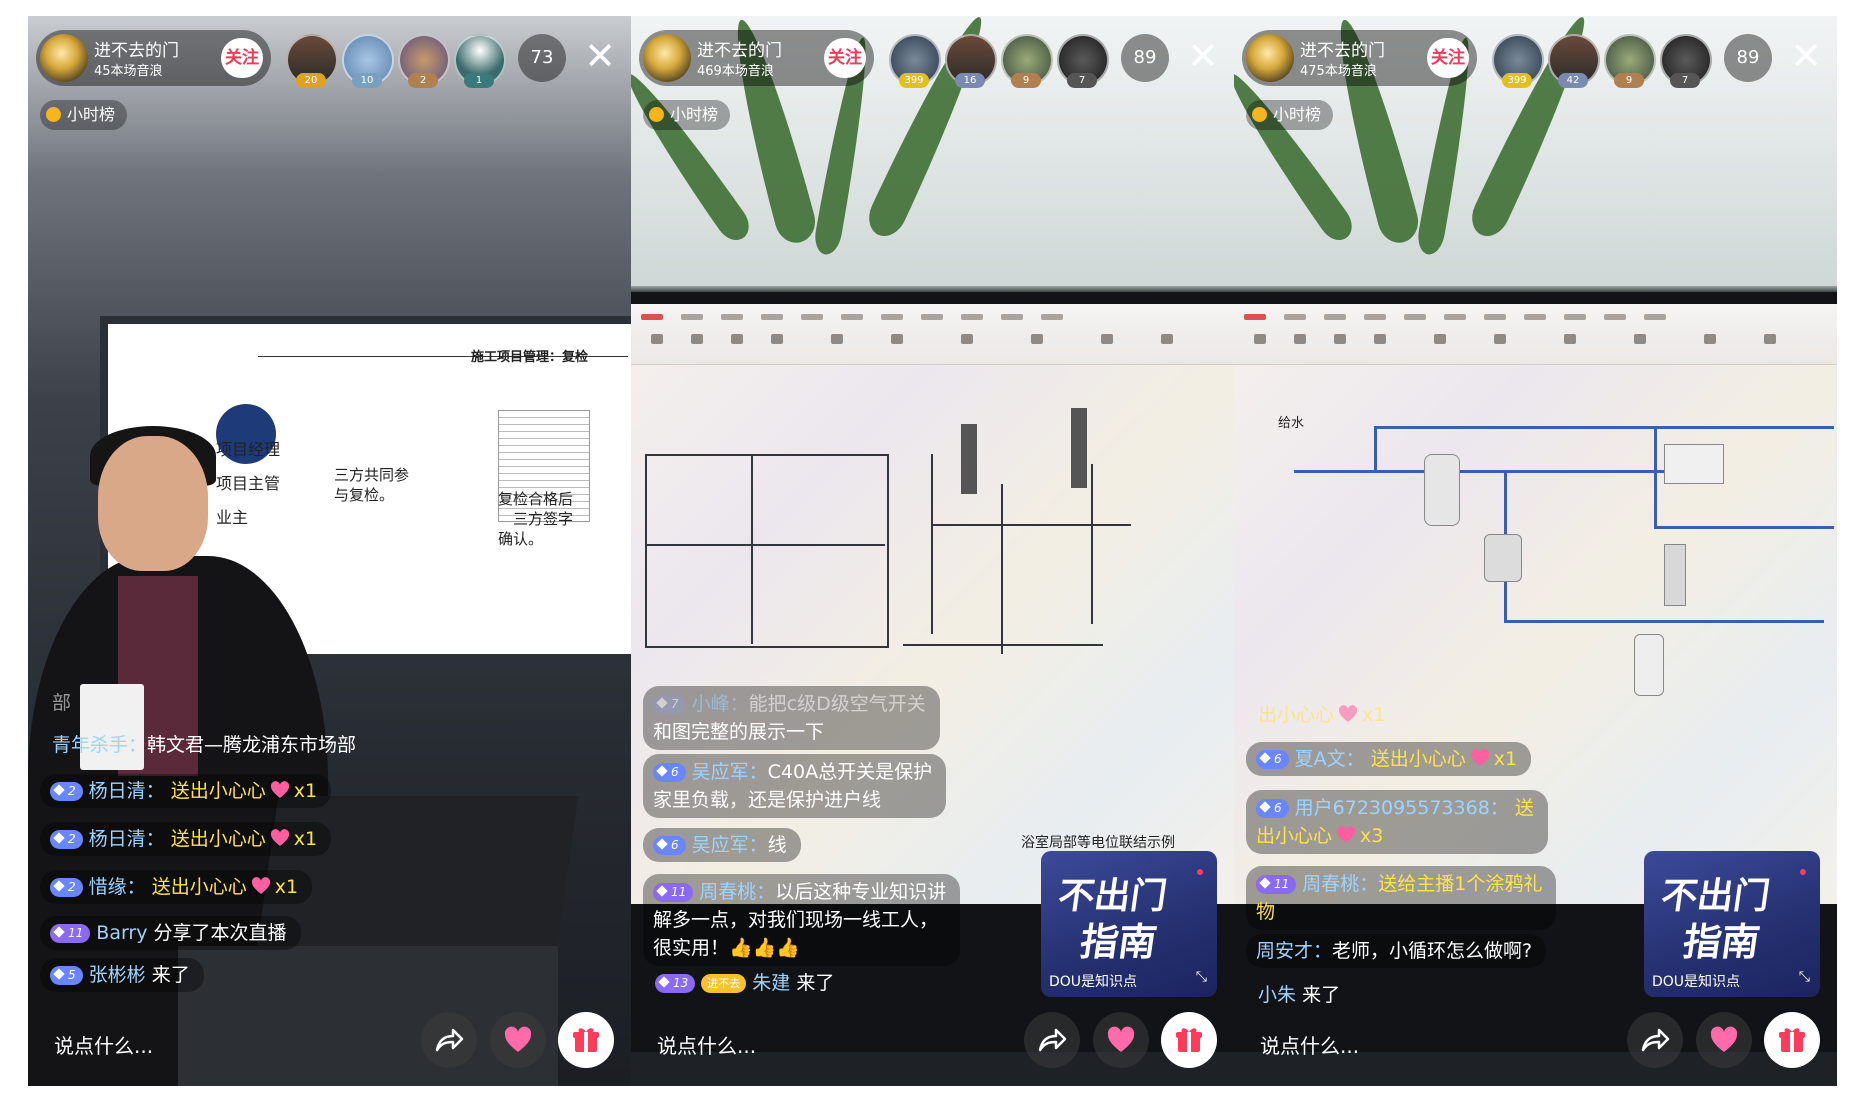  What do you see at coordinates (372, 475) in the screenshot?
I see `slide-text: 三方共同参` at bounding box center [372, 475].